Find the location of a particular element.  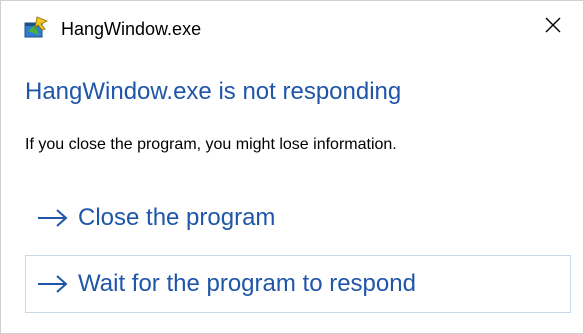

close-icon is located at coordinates (553, 27).